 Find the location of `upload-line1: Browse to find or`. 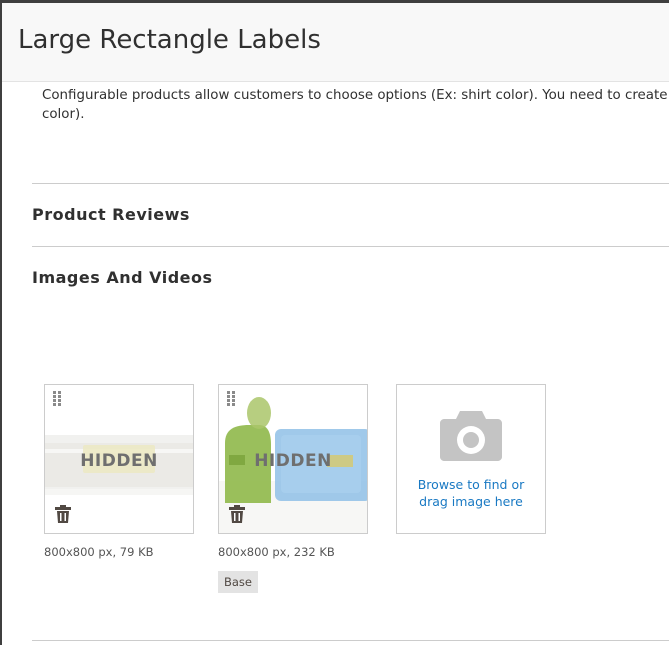

upload-line1: Browse to find or is located at coordinates (471, 484).